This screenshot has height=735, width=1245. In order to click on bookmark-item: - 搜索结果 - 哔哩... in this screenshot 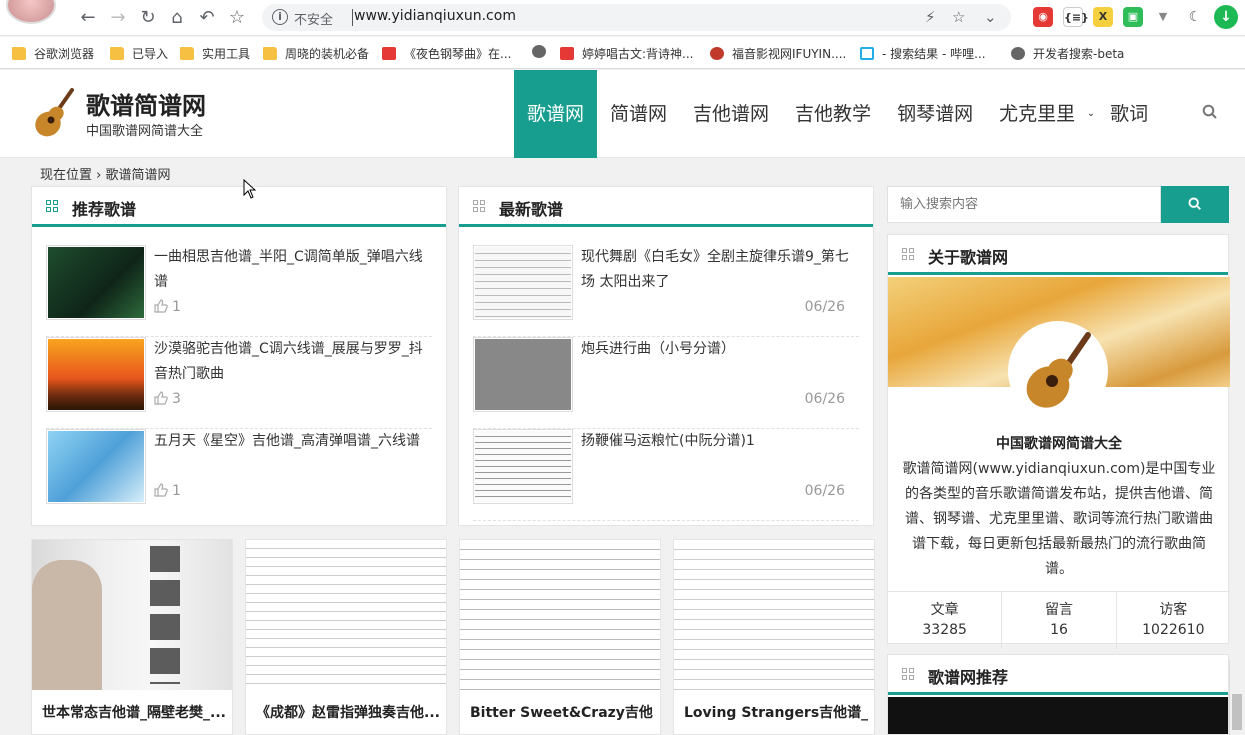, I will do `click(923, 53)`.